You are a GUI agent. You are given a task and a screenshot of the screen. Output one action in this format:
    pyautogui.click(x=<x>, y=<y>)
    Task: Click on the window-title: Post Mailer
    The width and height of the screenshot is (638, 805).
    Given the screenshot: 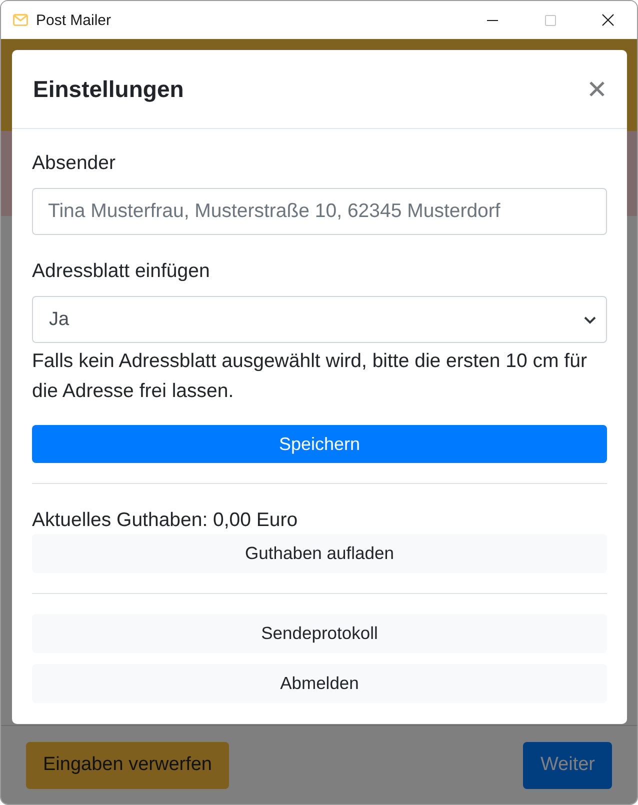 What is the action you would take?
    pyautogui.click(x=74, y=20)
    